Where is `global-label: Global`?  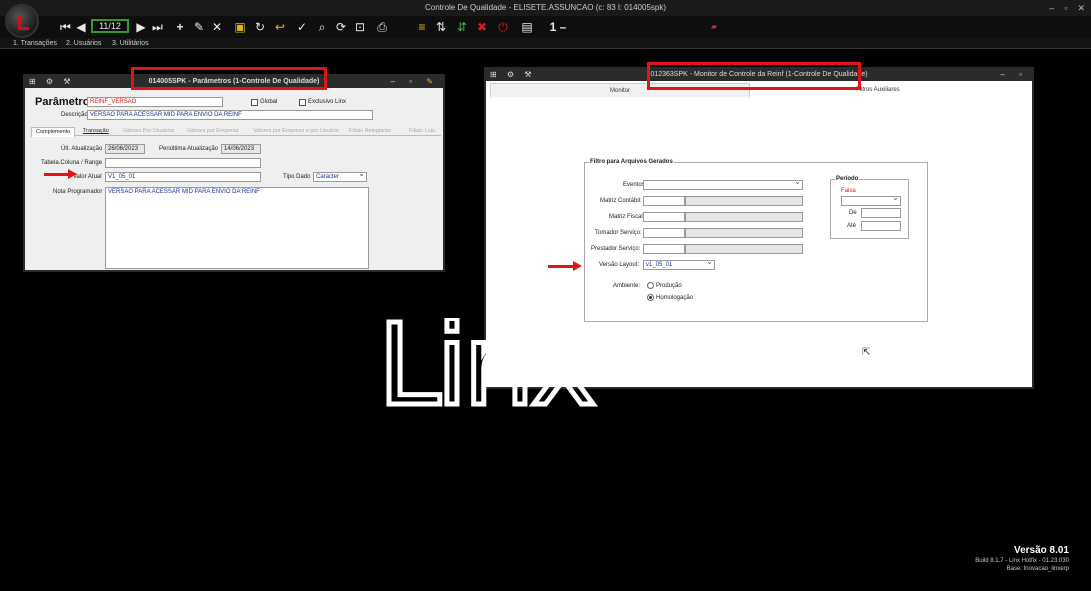
global-label: Global is located at coordinates (269, 102).